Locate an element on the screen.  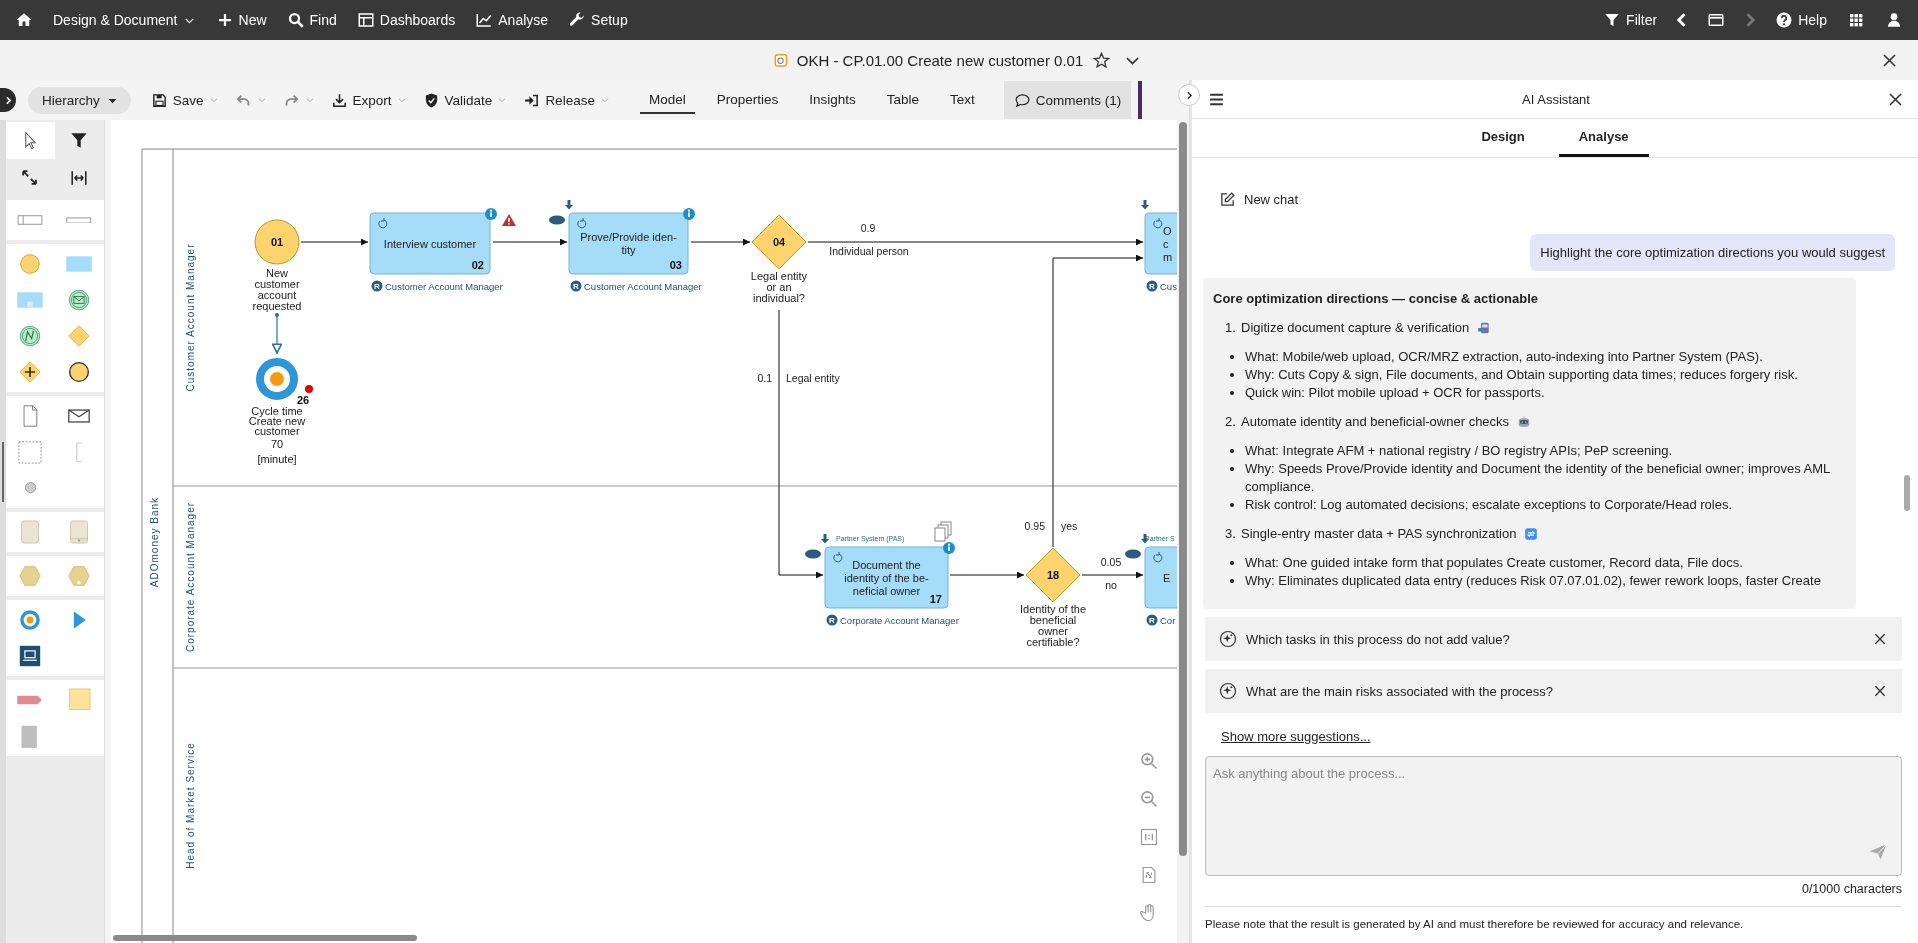
lane-label: Corporate Account Manager is located at coordinates (190, 577).